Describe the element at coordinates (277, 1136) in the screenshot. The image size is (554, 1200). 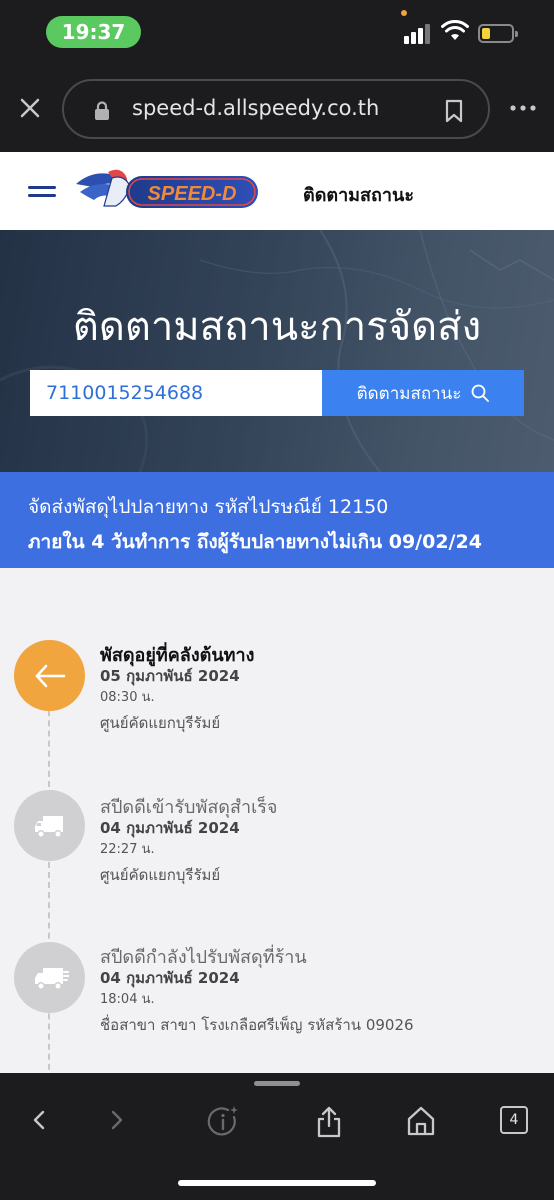
I see `browser-toolbar: 4` at that location.